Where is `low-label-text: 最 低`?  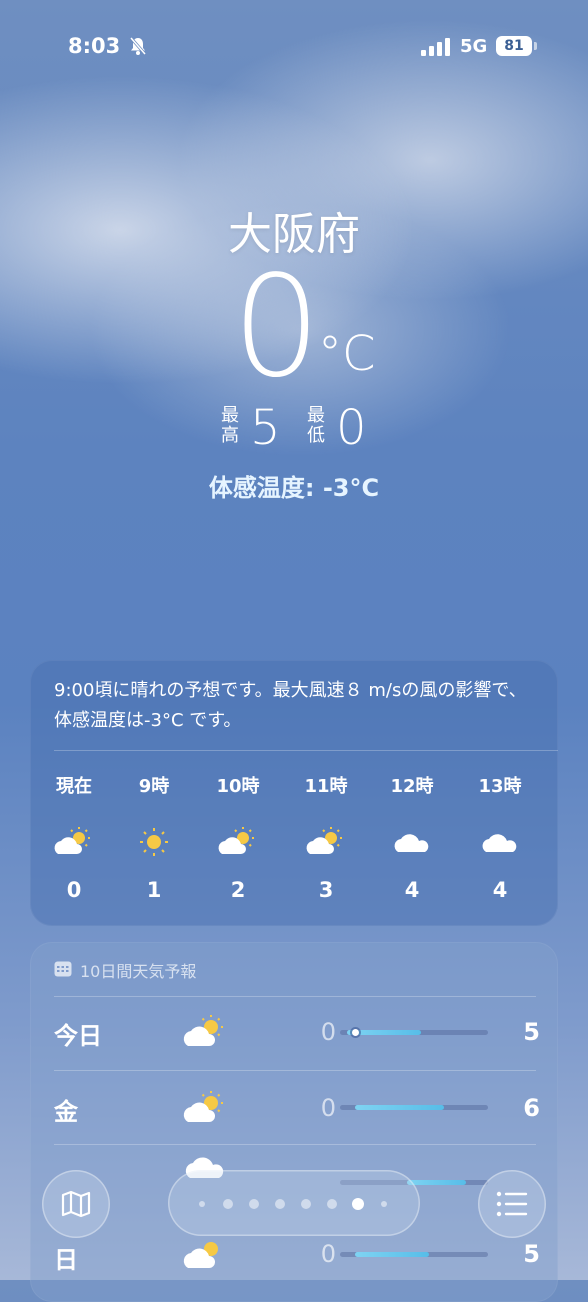 low-label-text: 最 低 is located at coordinates (316, 425).